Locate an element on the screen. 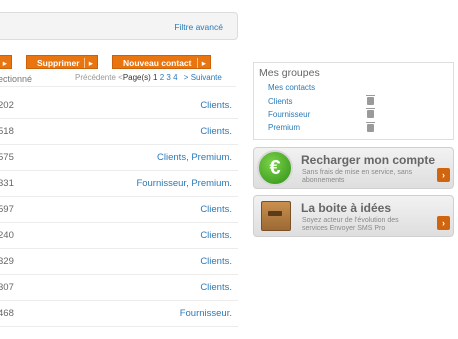  pager-page-2: 2 is located at coordinates (162, 77).